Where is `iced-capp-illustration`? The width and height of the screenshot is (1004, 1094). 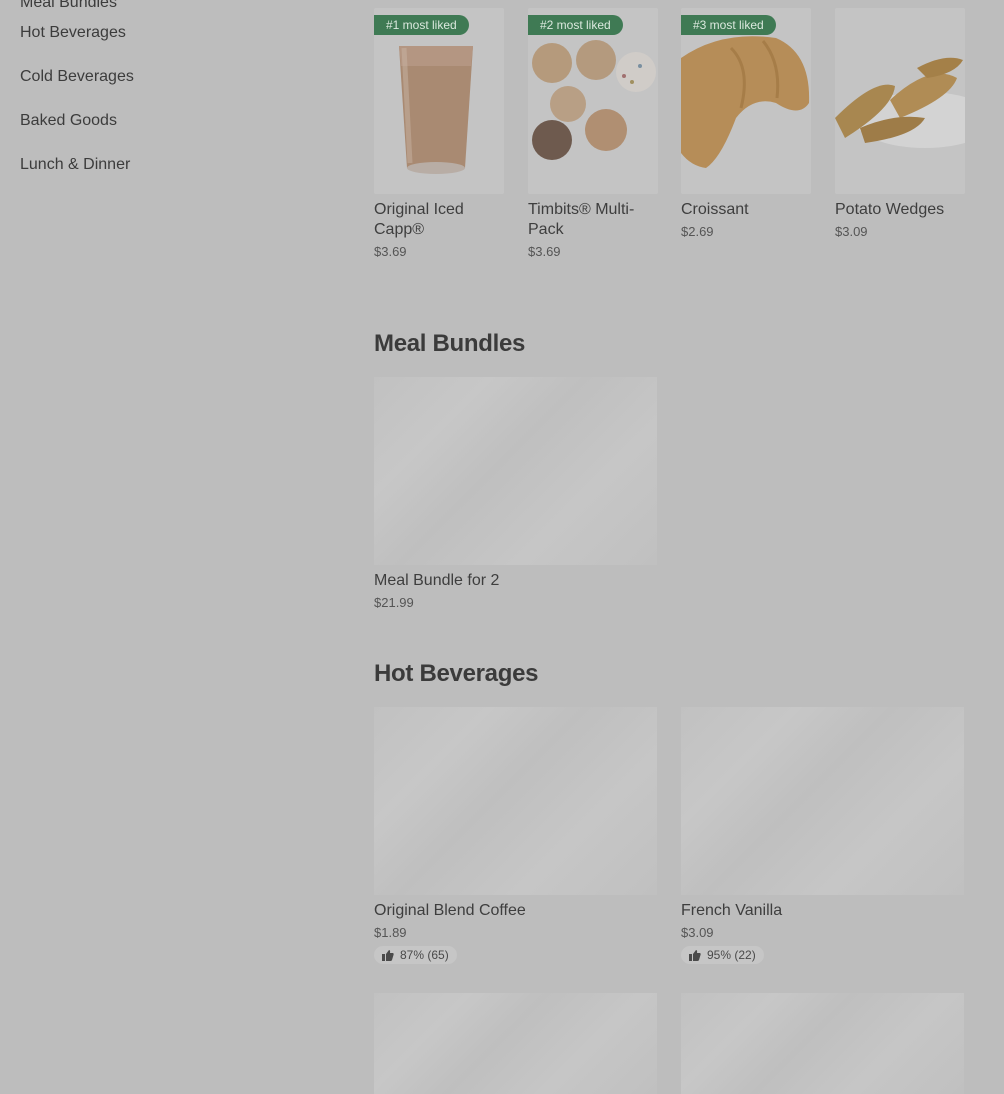 iced-capp-illustration is located at coordinates (439, 101).